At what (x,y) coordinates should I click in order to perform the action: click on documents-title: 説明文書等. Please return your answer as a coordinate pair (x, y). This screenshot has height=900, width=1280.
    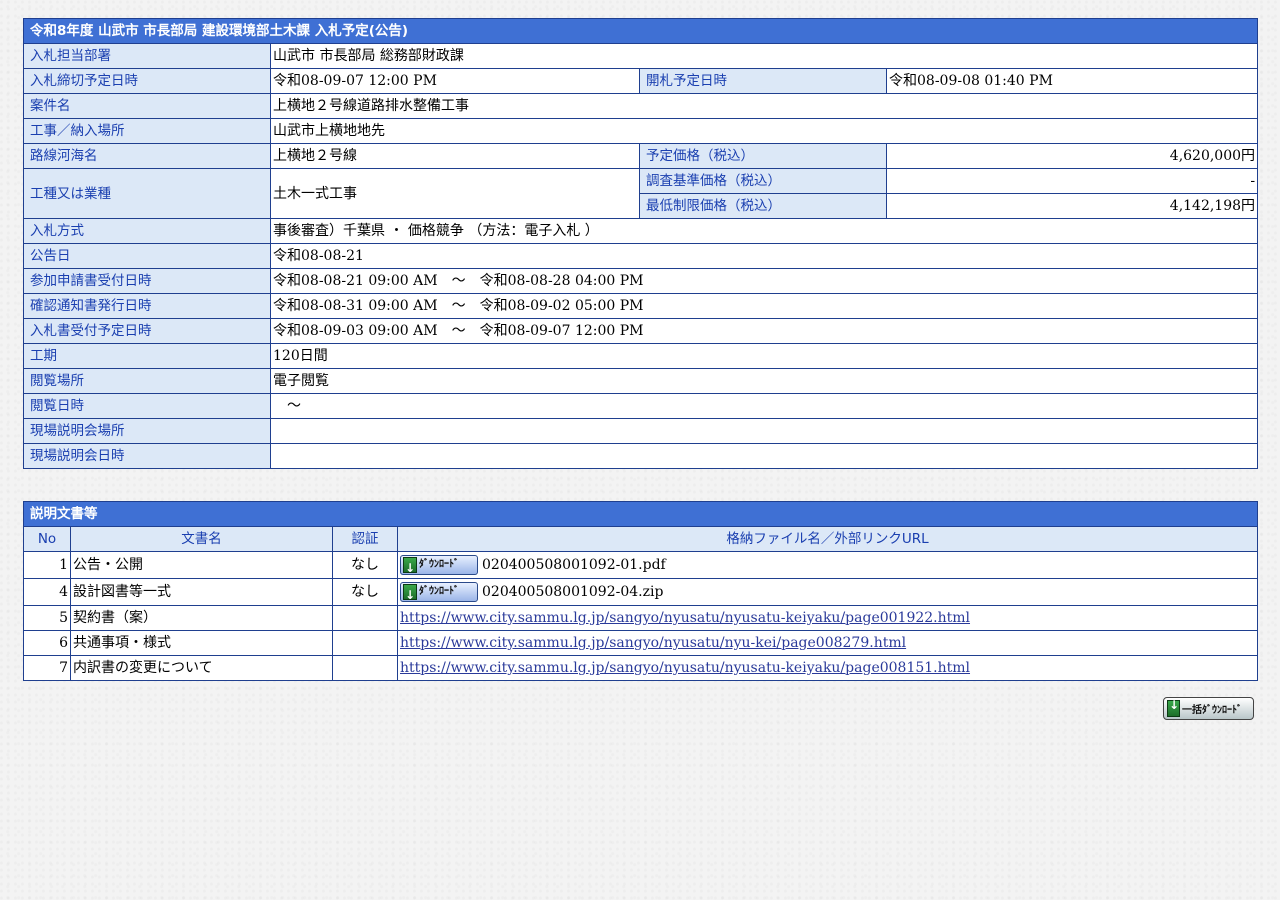
    Looking at the image, I should click on (640, 514).